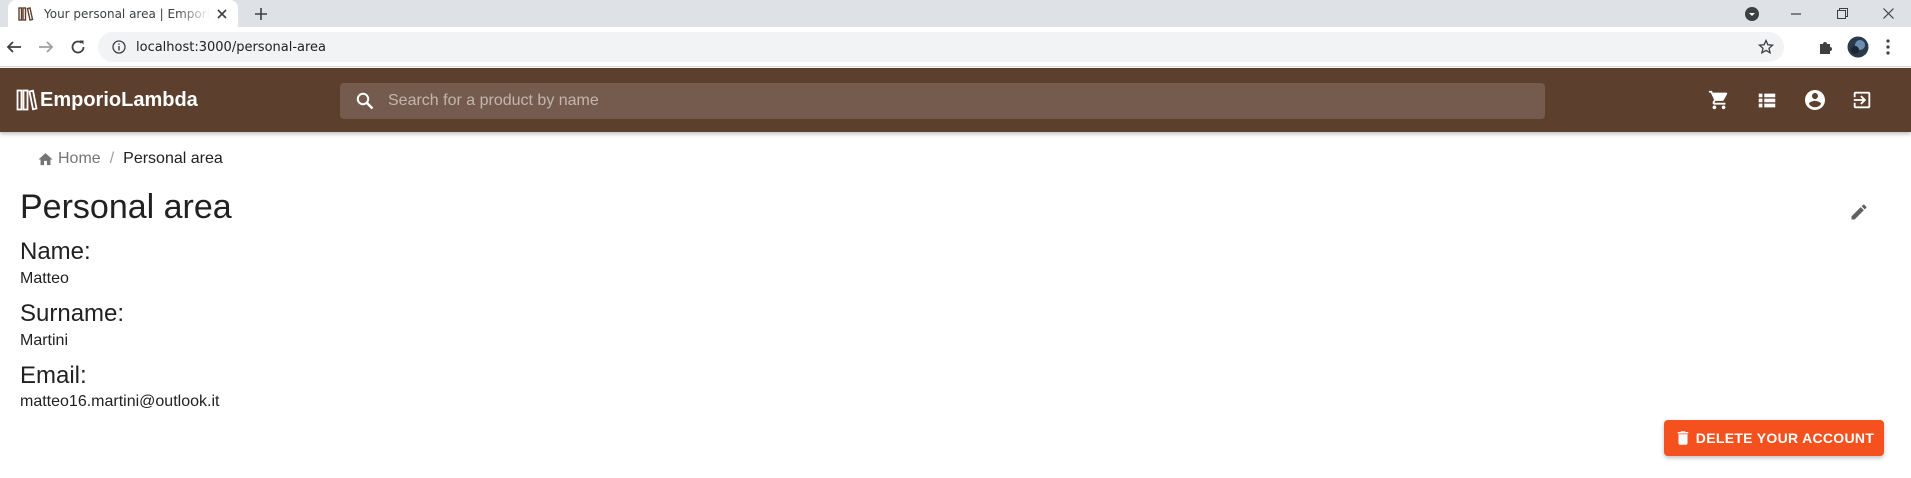 This screenshot has width=1911, height=478. Describe the element at coordinates (53, 375) in the screenshot. I see `email-label: Email:` at that location.